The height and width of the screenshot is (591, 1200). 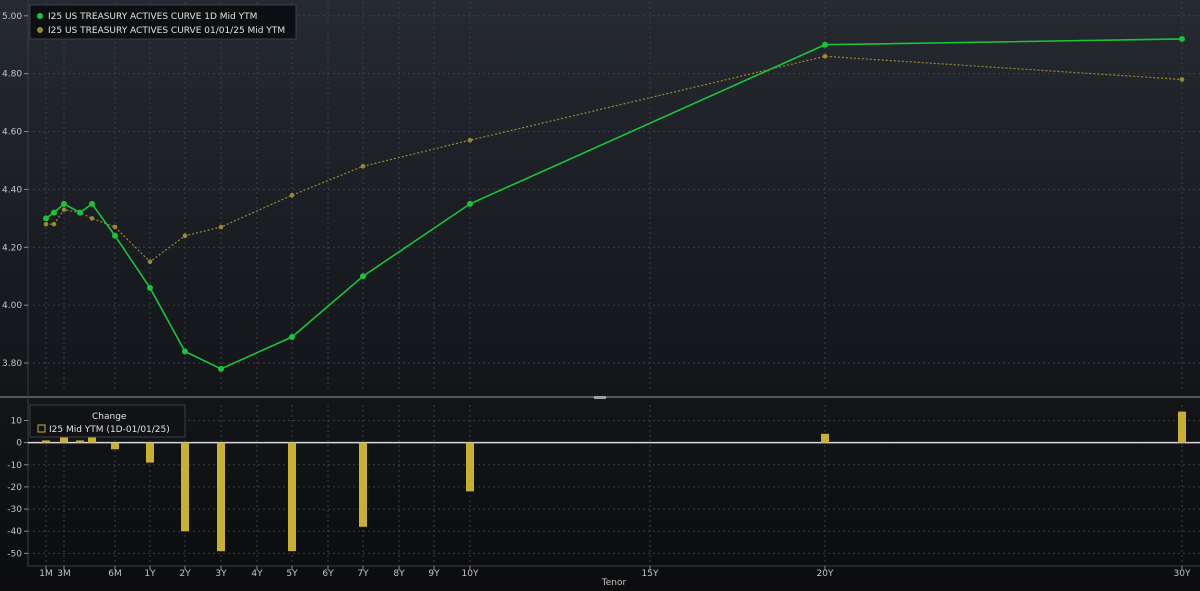 I want to click on curve-point-1d-3y, so click(x=221, y=368).